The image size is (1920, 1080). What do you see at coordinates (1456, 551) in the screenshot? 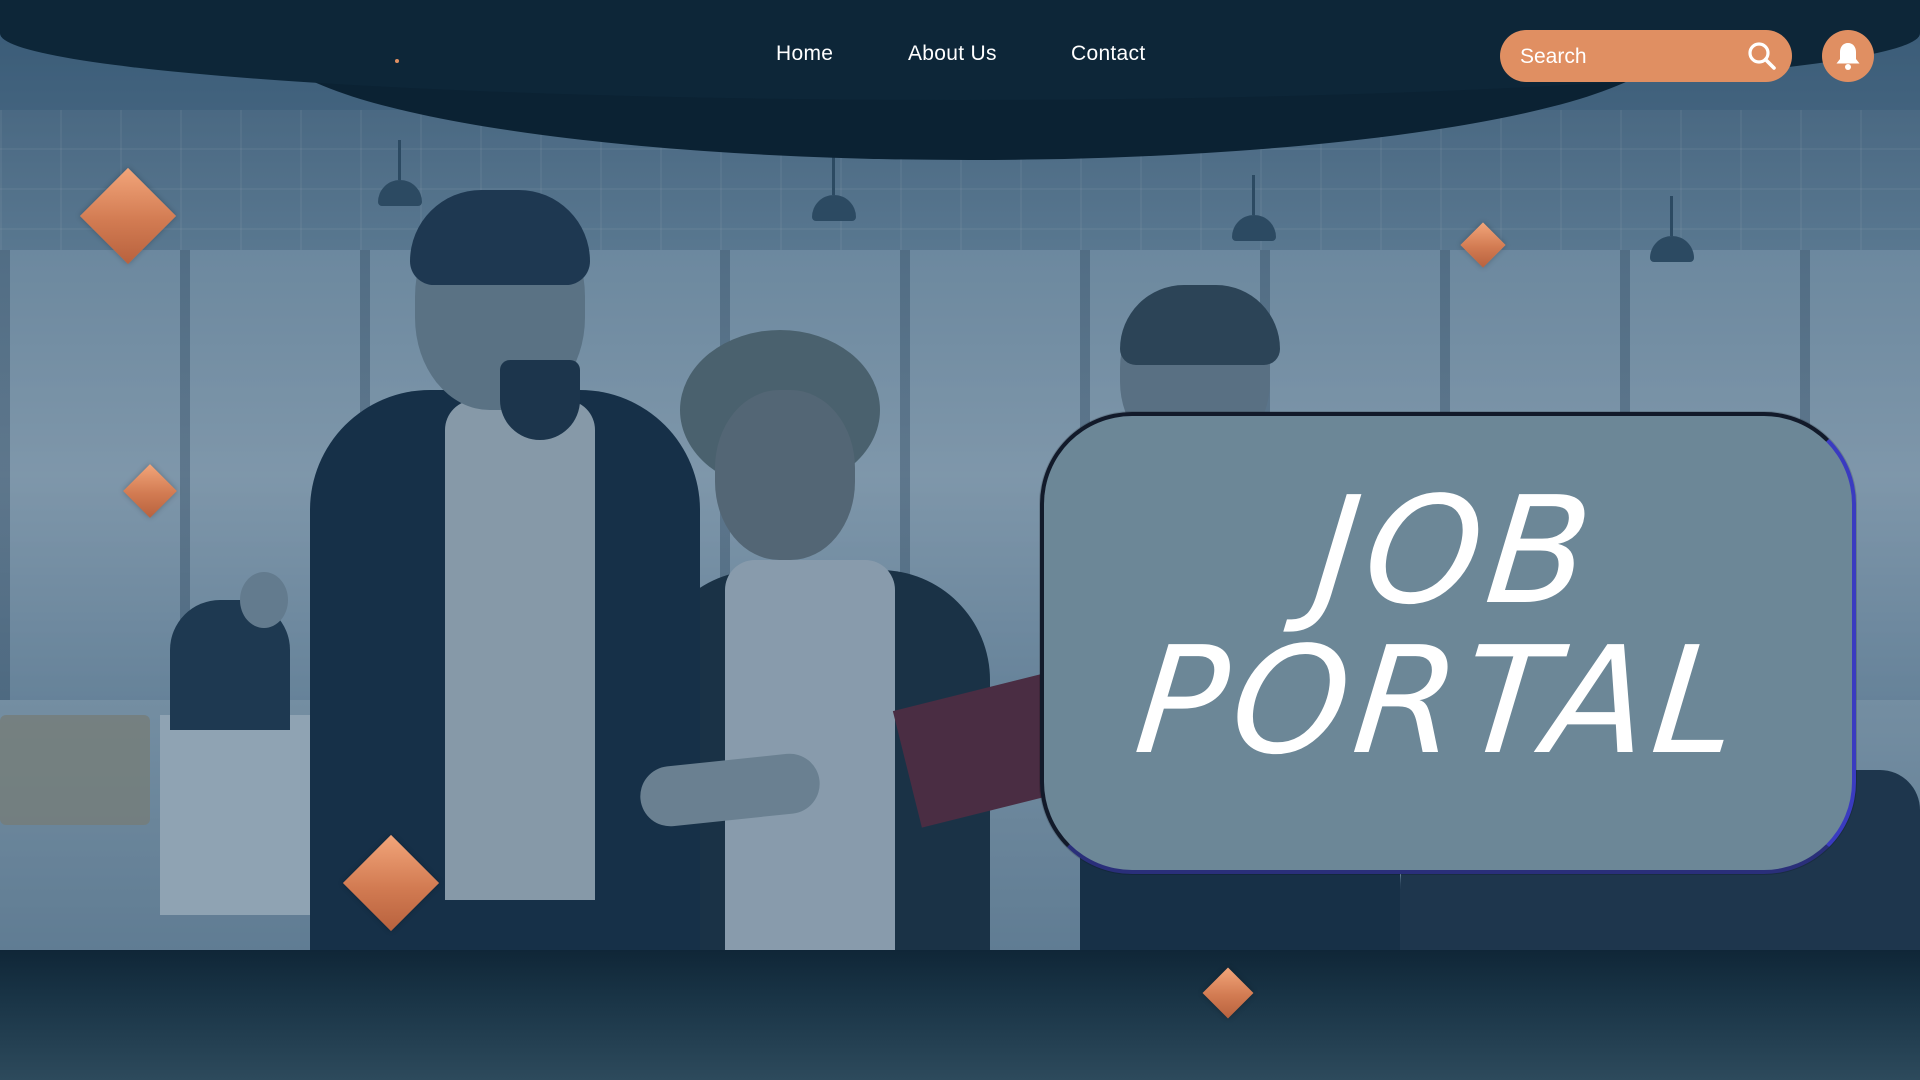
I see `hero-title-line-1: JOB` at bounding box center [1456, 551].